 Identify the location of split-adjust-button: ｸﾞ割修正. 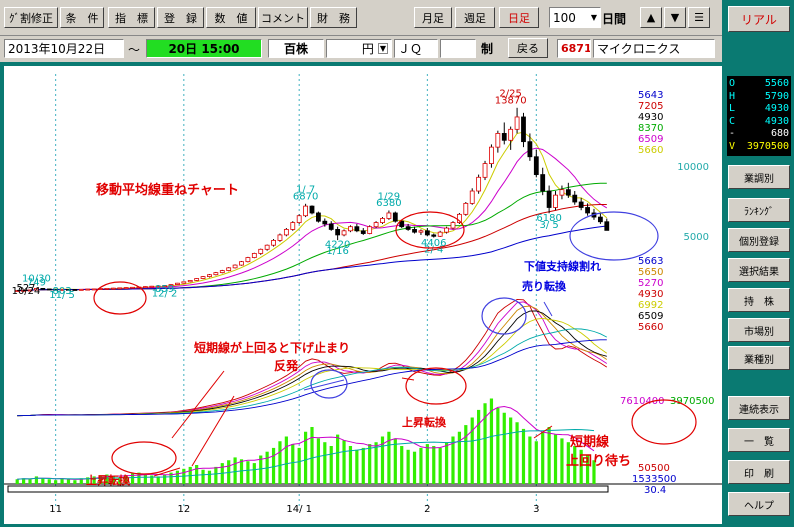
(31, 17).